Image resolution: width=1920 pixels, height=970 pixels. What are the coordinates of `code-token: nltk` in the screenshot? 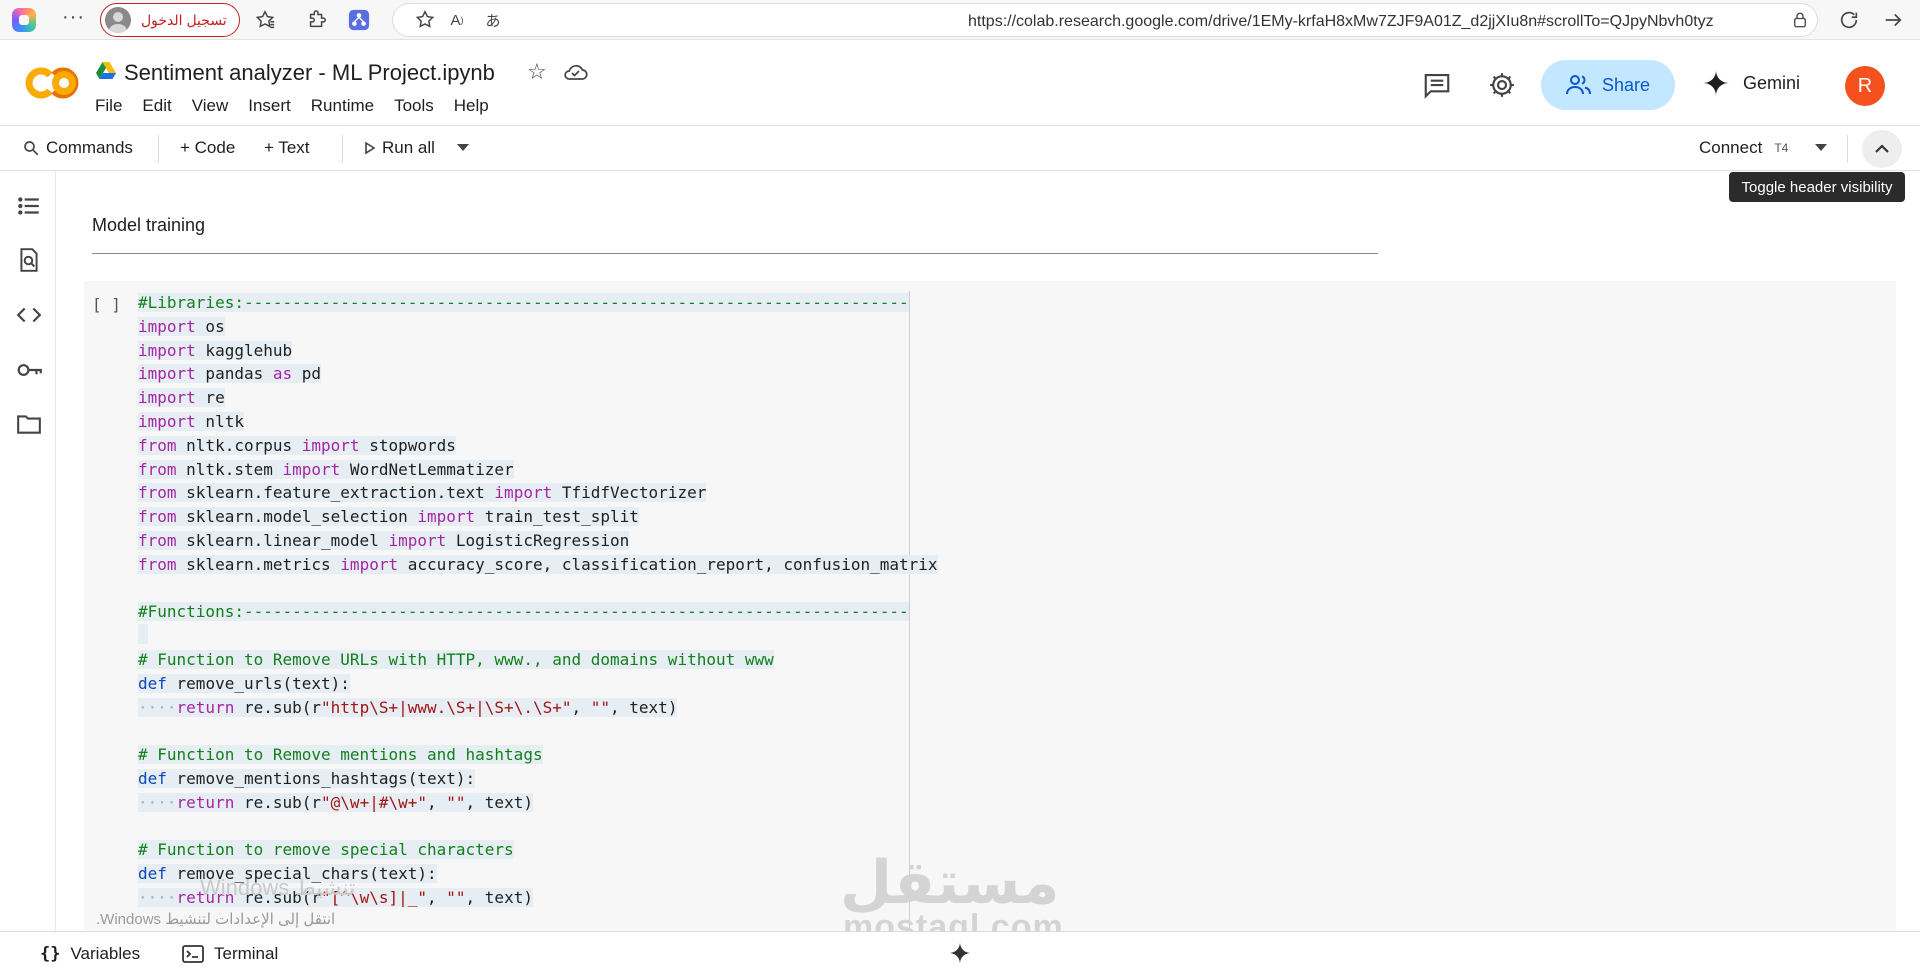 It's located at (219, 421).